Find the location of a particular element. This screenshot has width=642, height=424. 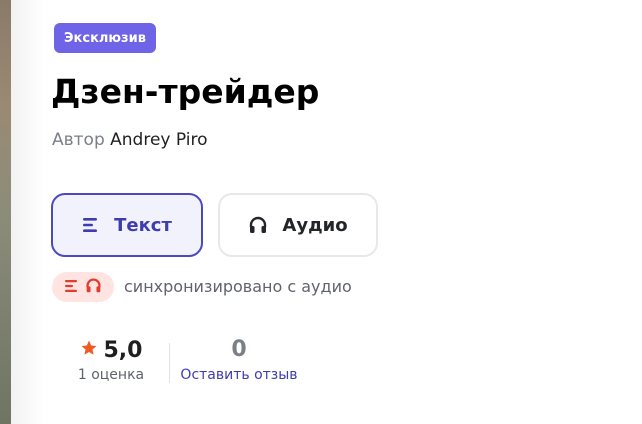

book-cover-edge is located at coordinates (5, 212).